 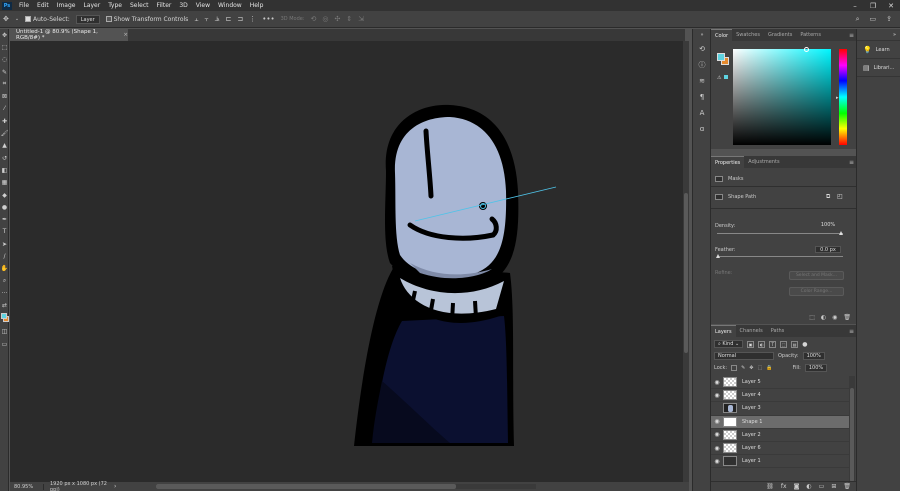 What do you see at coordinates (816, 368) in the screenshot?
I see `fill-input: 100%` at bounding box center [816, 368].